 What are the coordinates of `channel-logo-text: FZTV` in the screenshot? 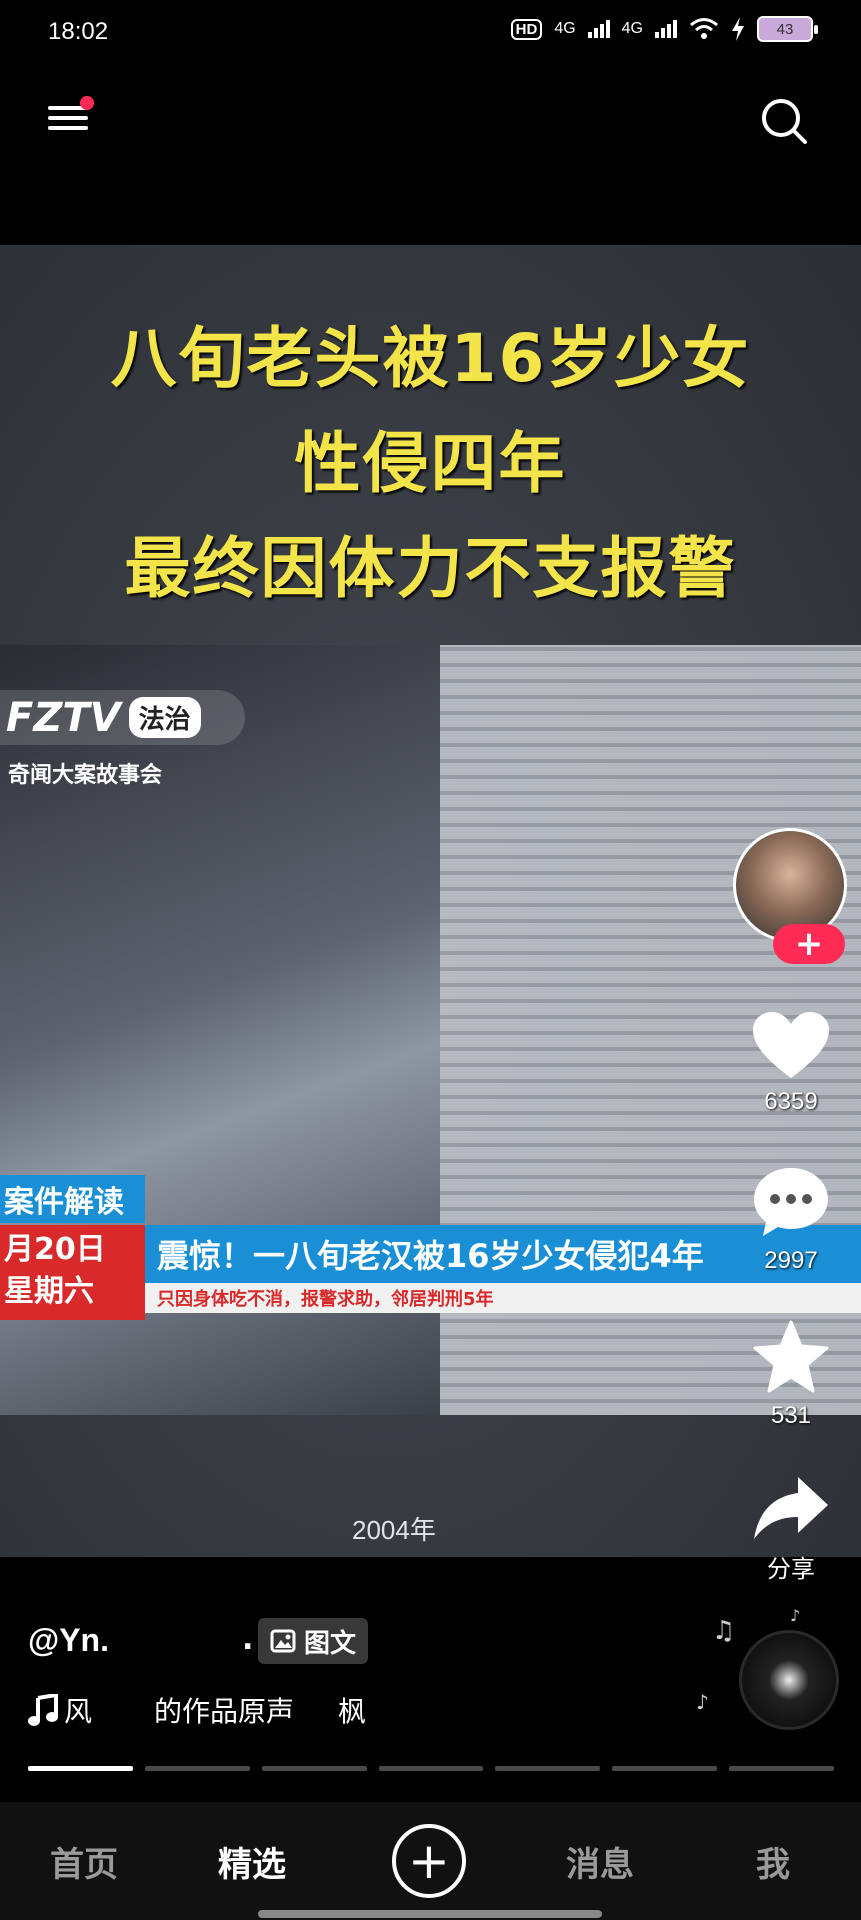 It's located at (63, 717).